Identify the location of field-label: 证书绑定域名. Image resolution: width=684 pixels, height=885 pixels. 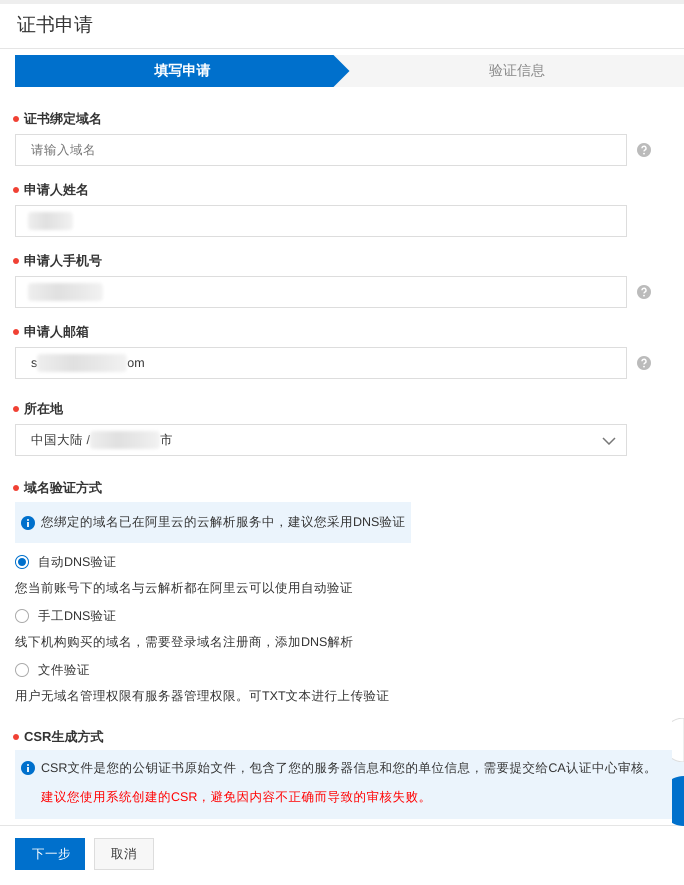
(63, 119).